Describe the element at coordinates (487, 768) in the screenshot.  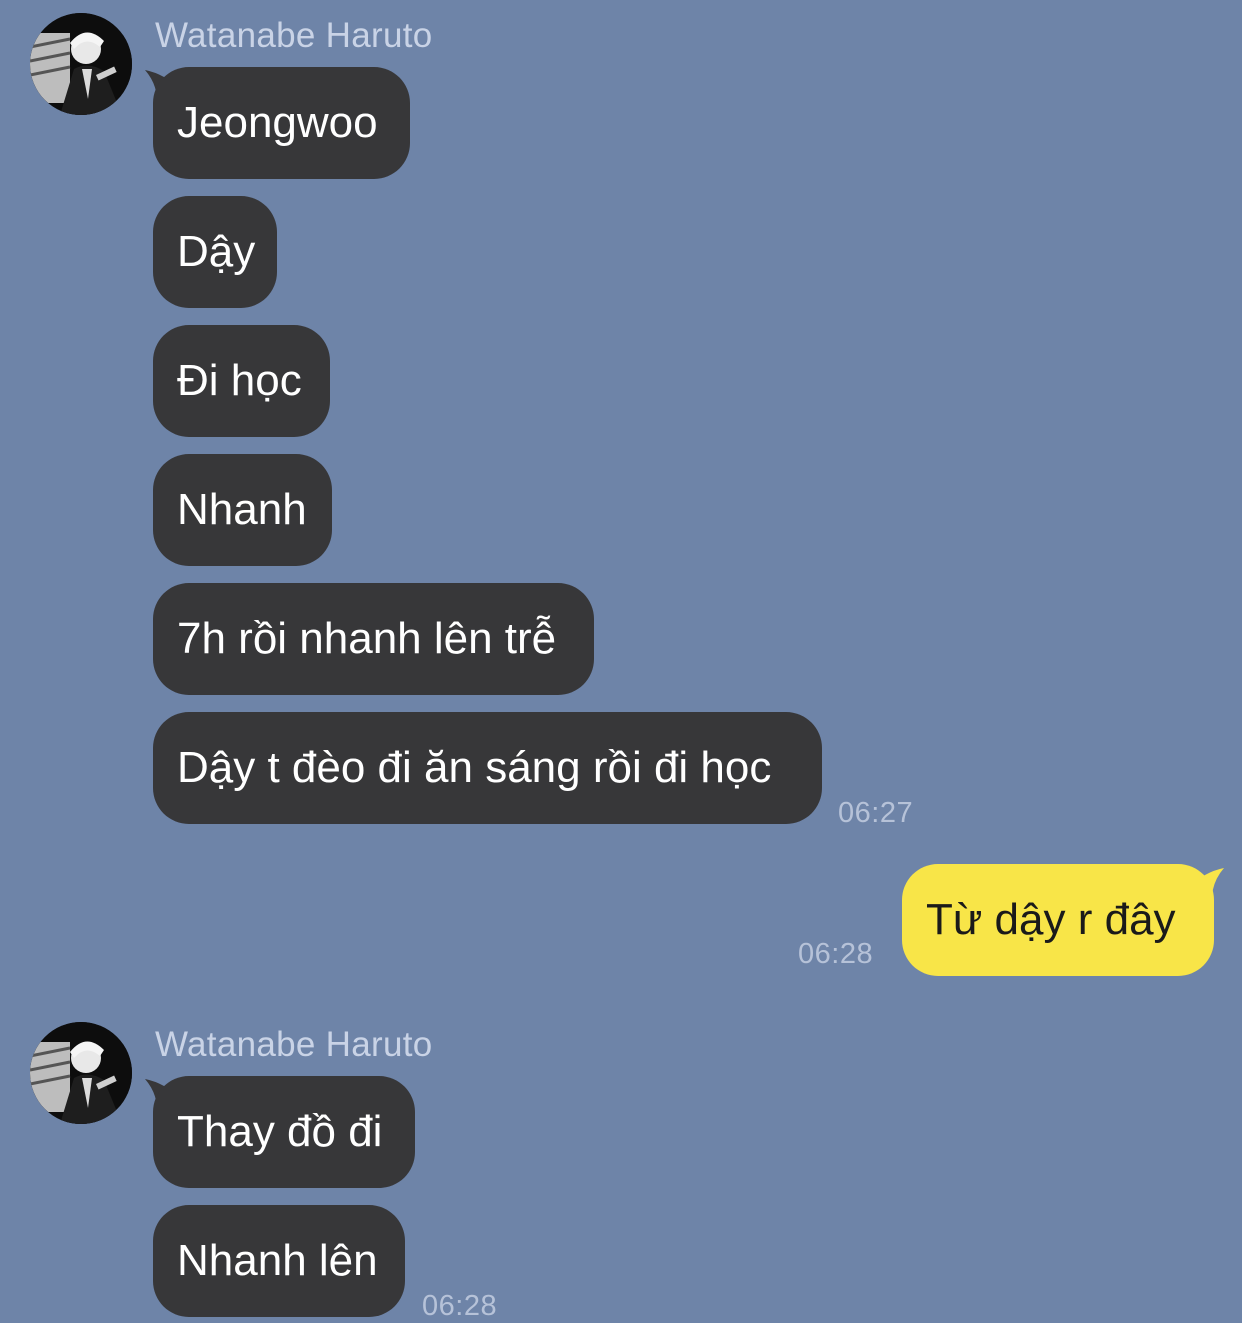
I see `message-bubble: Dậy t đèo đi ăn sáng rồi đi học` at that location.